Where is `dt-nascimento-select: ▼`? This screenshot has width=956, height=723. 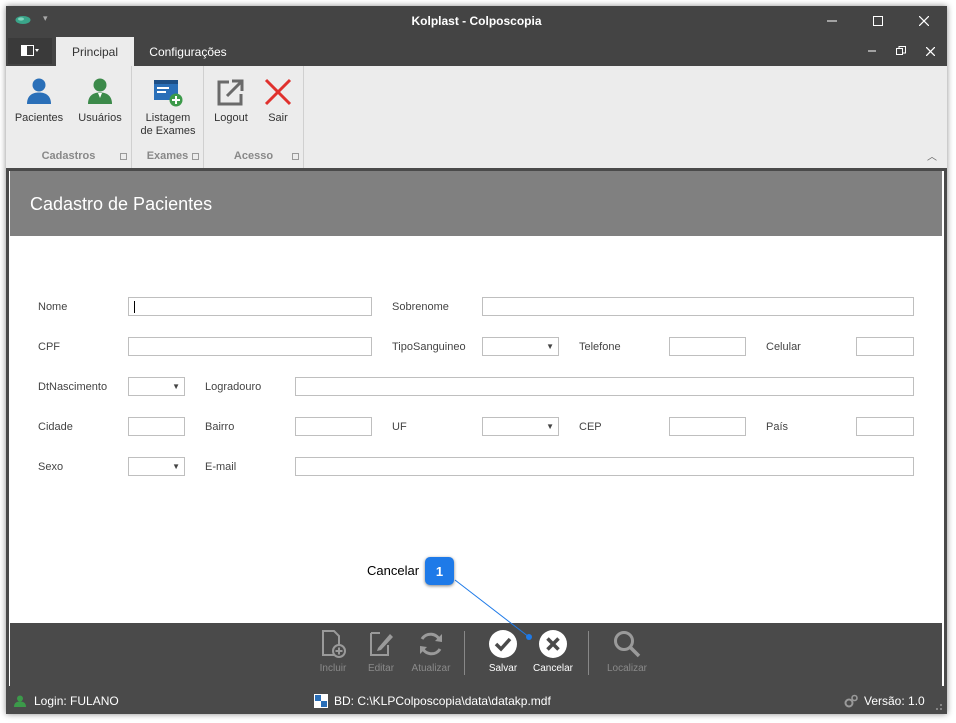
dt-nascimento-select: ▼ is located at coordinates (156, 386).